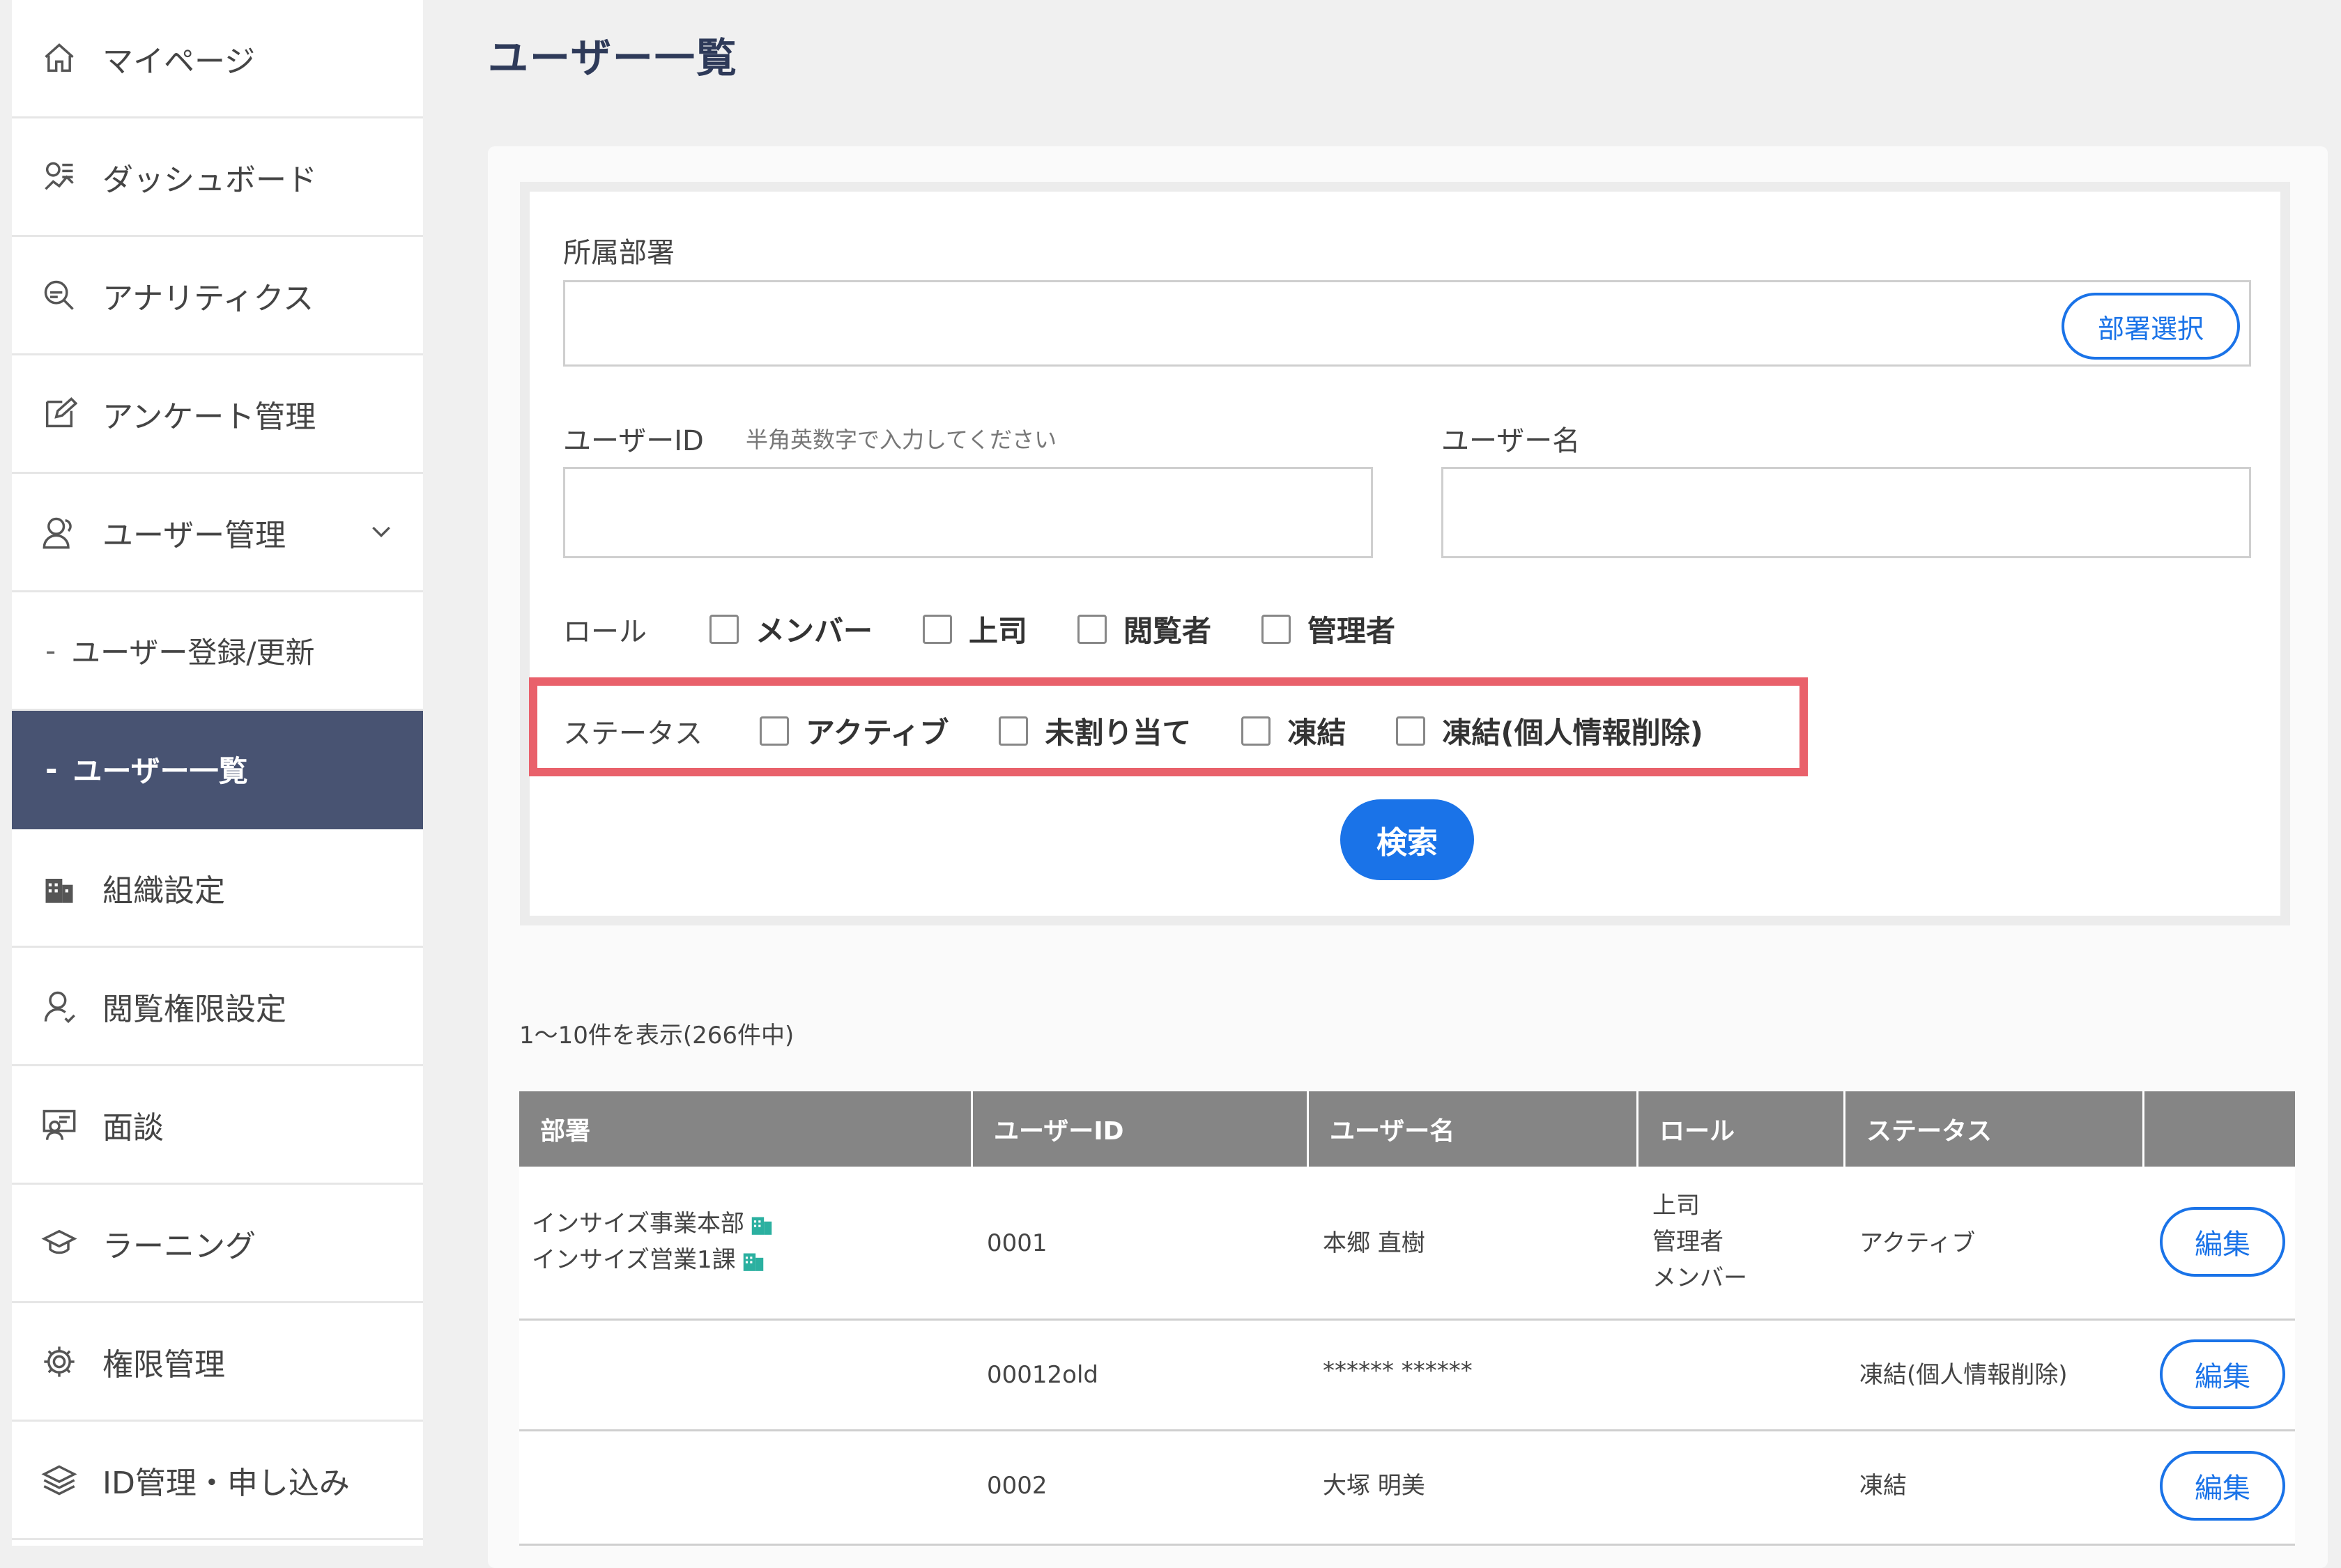 This screenshot has width=2341, height=1568. What do you see at coordinates (163, 891) in the screenshot?
I see `sidebar-item-label: 組織設定` at bounding box center [163, 891].